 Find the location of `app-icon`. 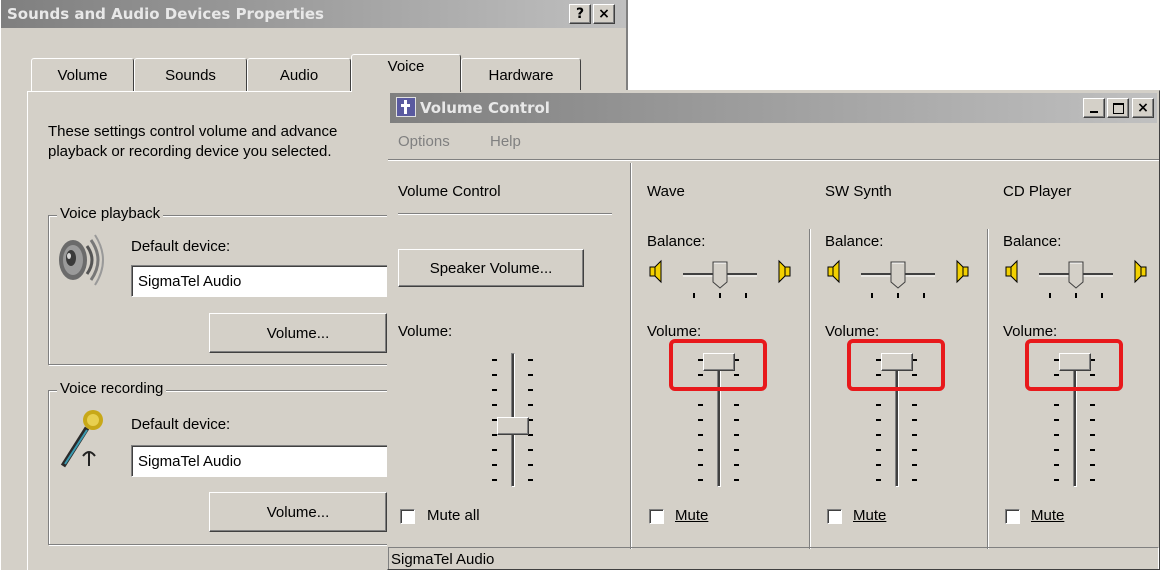

app-icon is located at coordinates (406, 107).